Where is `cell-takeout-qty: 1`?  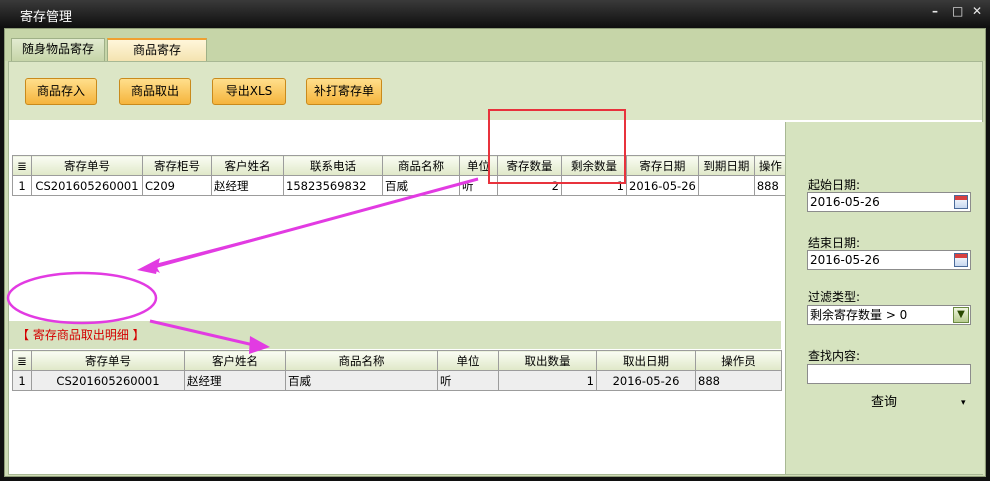 cell-takeout-qty: 1 is located at coordinates (547, 380).